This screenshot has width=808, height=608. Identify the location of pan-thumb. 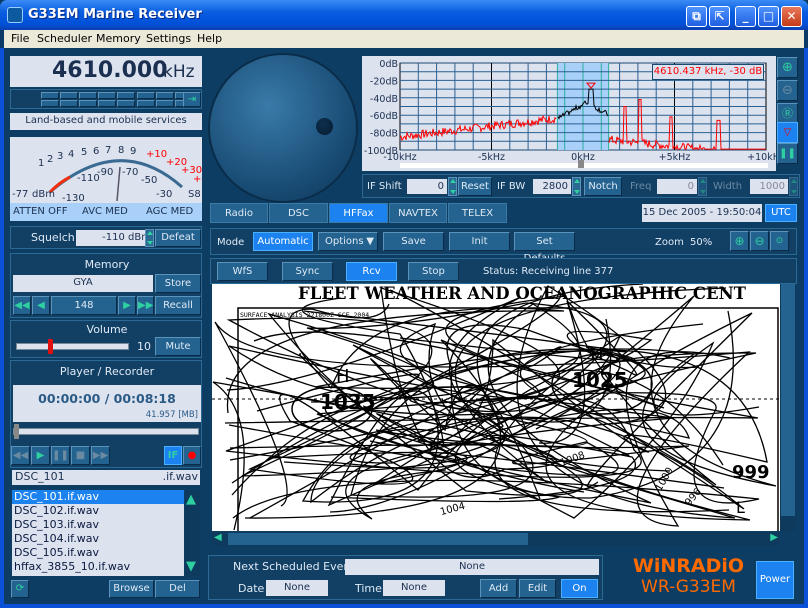
(581, 164).